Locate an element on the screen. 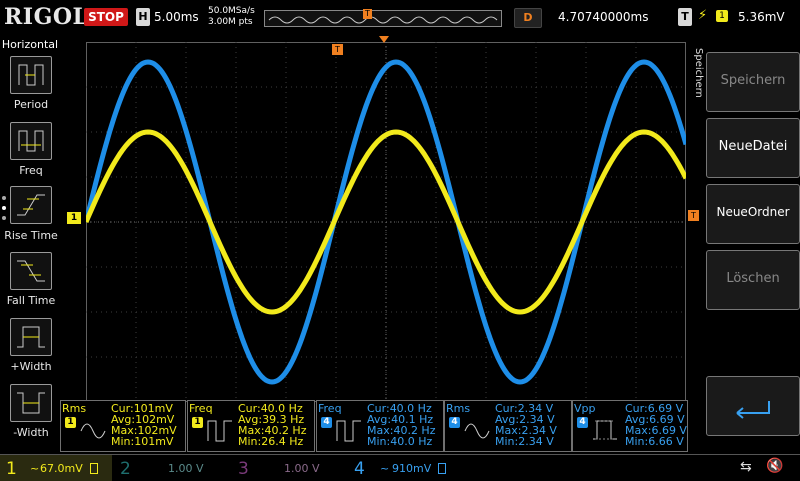 The height and width of the screenshot is (481, 800). ch3-scale: 1.00 V is located at coordinates (302, 468).